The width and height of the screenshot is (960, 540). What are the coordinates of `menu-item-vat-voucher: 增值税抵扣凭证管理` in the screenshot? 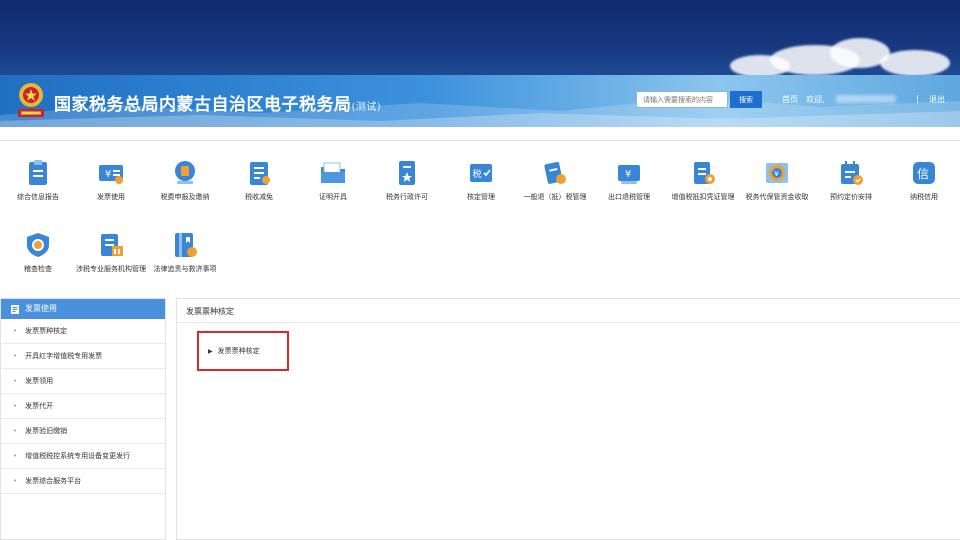 It's located at (703, 189).